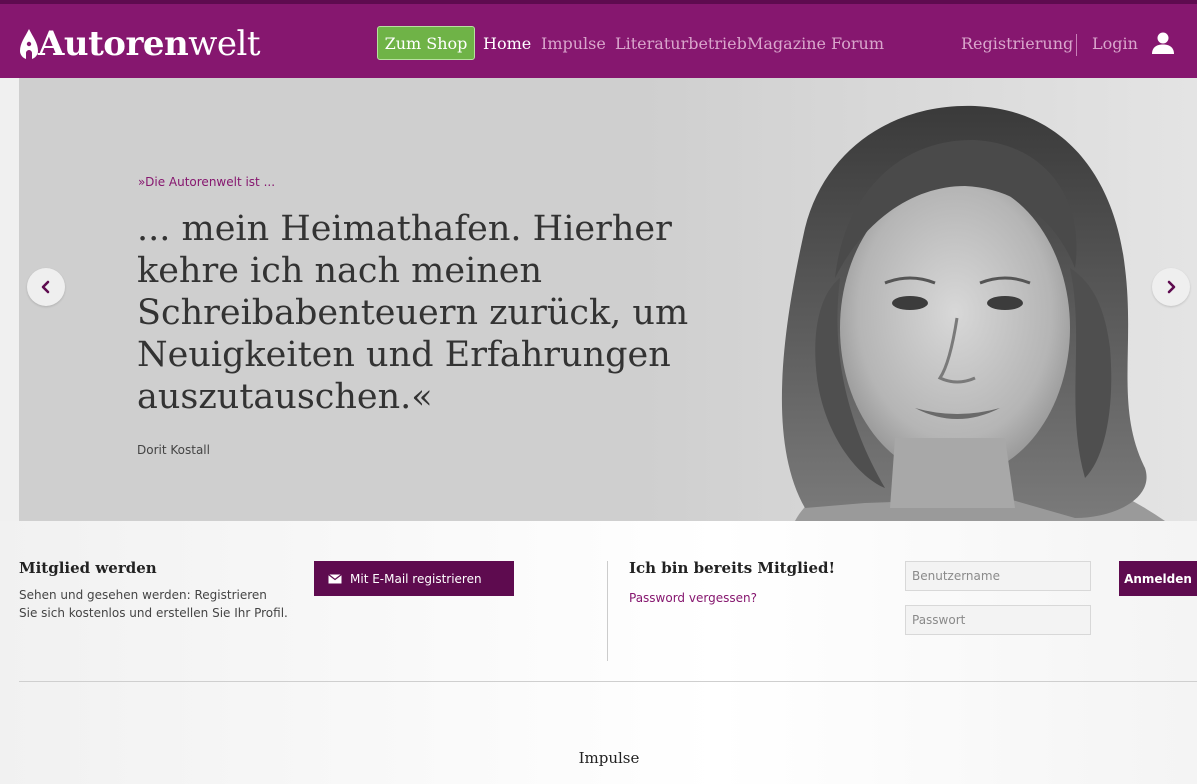 Image resolution: width=1197 pixels, height=784 pixels. What do you see at coordinates (998, 620) in the screenshot?
I see `password-input` at bounding box center [998, 620].